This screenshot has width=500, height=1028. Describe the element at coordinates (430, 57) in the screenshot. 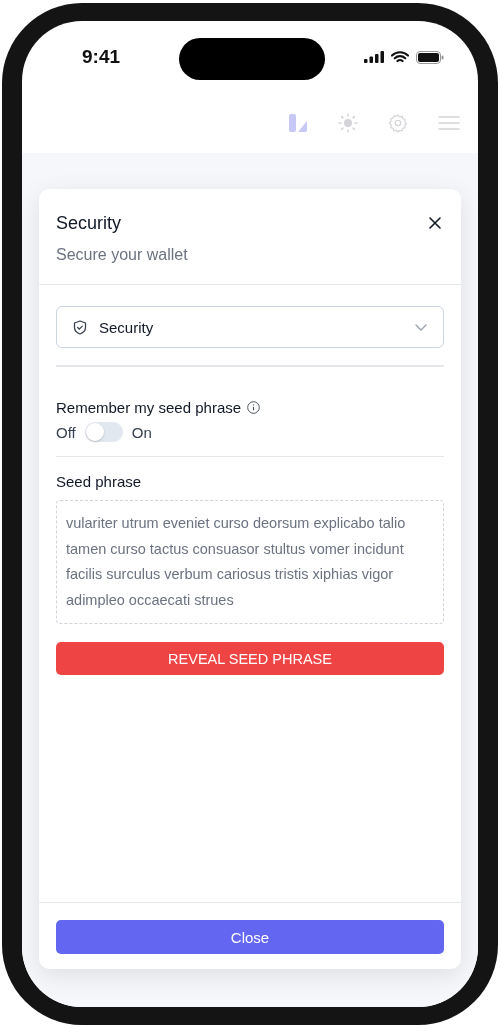

I see `battery-icon` at that location.